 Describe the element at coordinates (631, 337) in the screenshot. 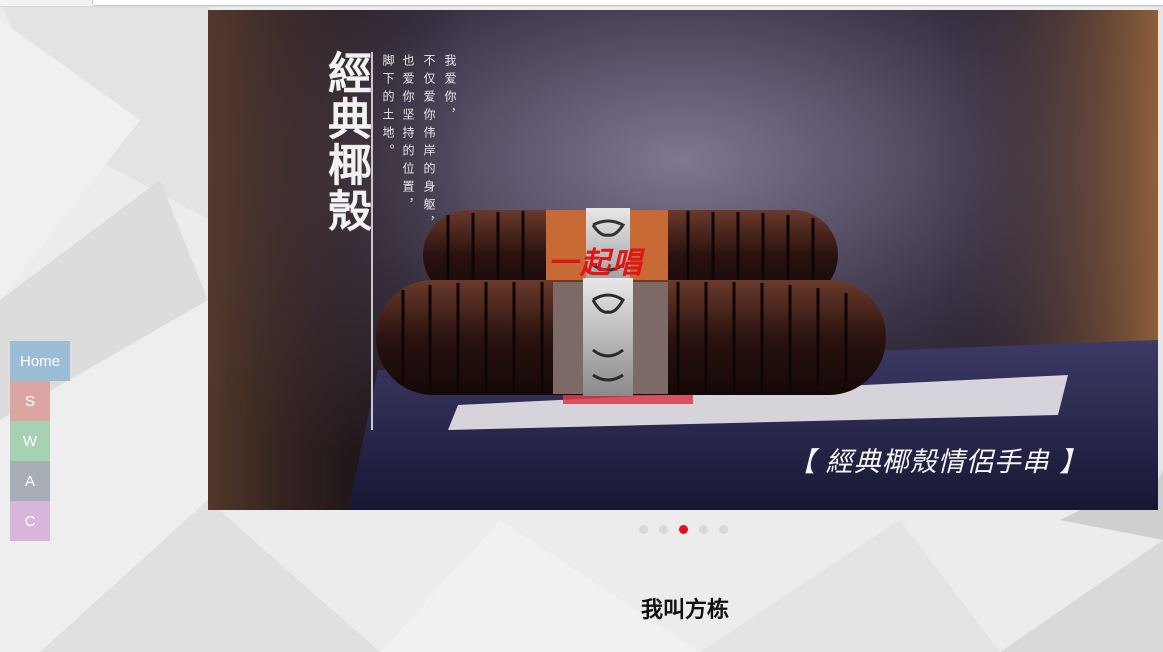

I see `bracelet-front` at that location.